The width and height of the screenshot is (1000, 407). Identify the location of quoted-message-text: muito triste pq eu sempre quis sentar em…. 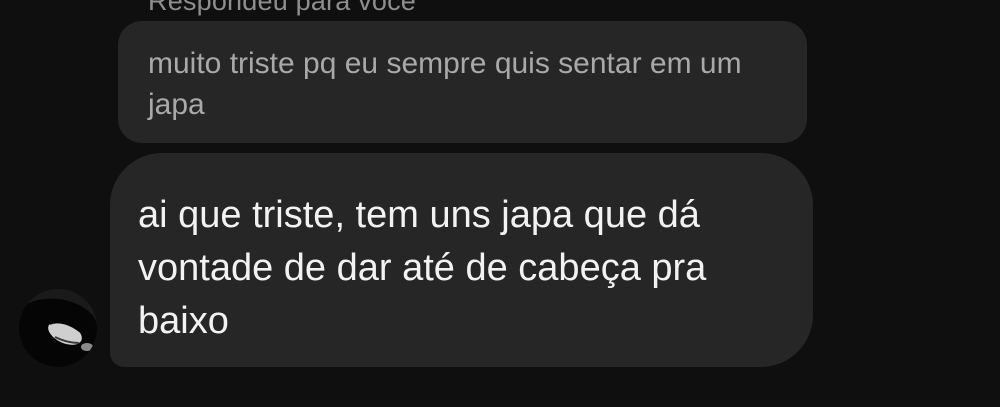
(445, 84).